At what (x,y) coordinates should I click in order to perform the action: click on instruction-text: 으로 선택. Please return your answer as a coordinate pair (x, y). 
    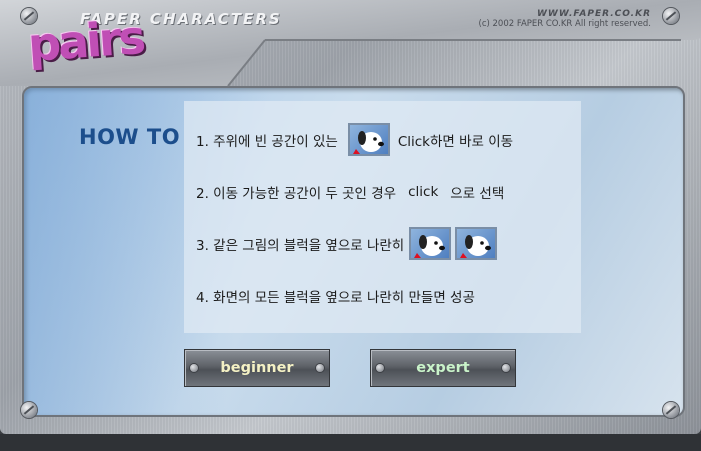
    Looking at the image, I should click on (477, 194).